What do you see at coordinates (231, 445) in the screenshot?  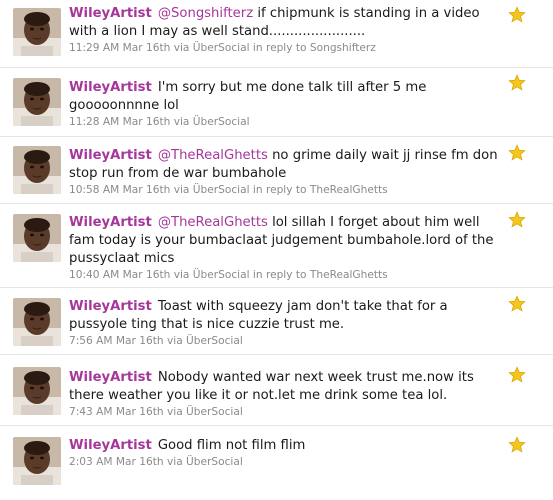 I see `tweet-body: Good flim not film flim` at bounding box center [231, 445].